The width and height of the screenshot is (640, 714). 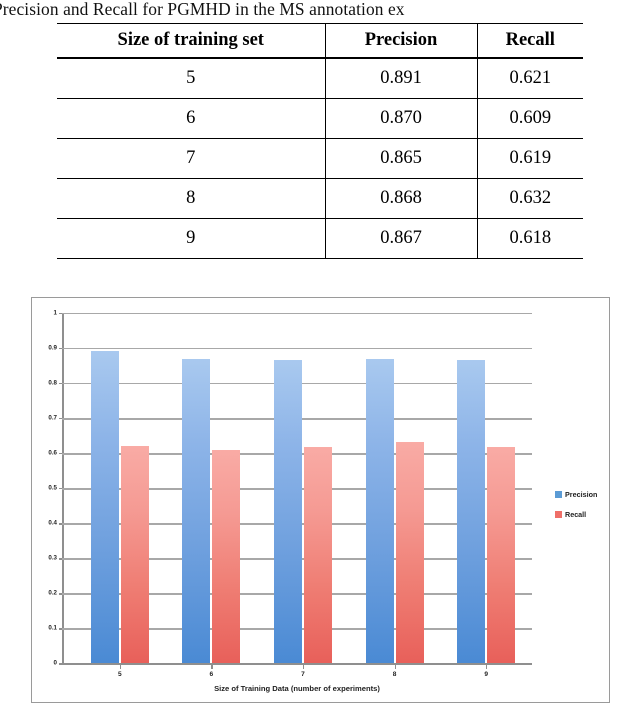 I want to click on x-tick-label: 9, so click(x=486, y=674).